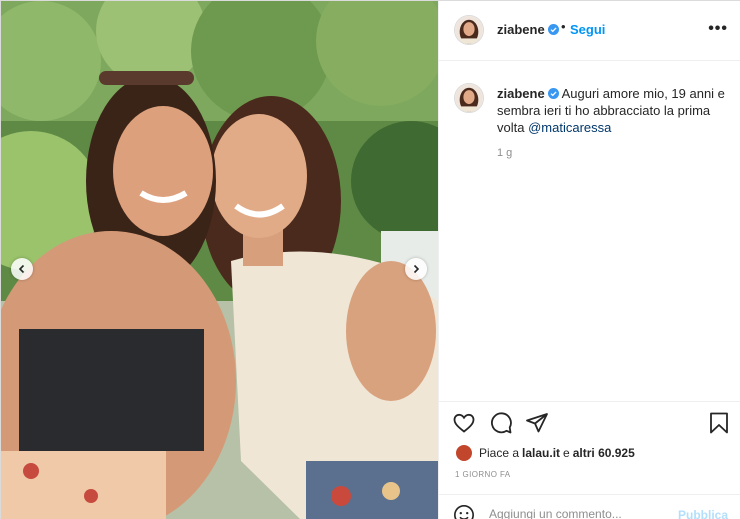 The height and width of the screenshot is (519, 740). I want to click on post-date: 1 GIORNO FA, so click(483, 474).